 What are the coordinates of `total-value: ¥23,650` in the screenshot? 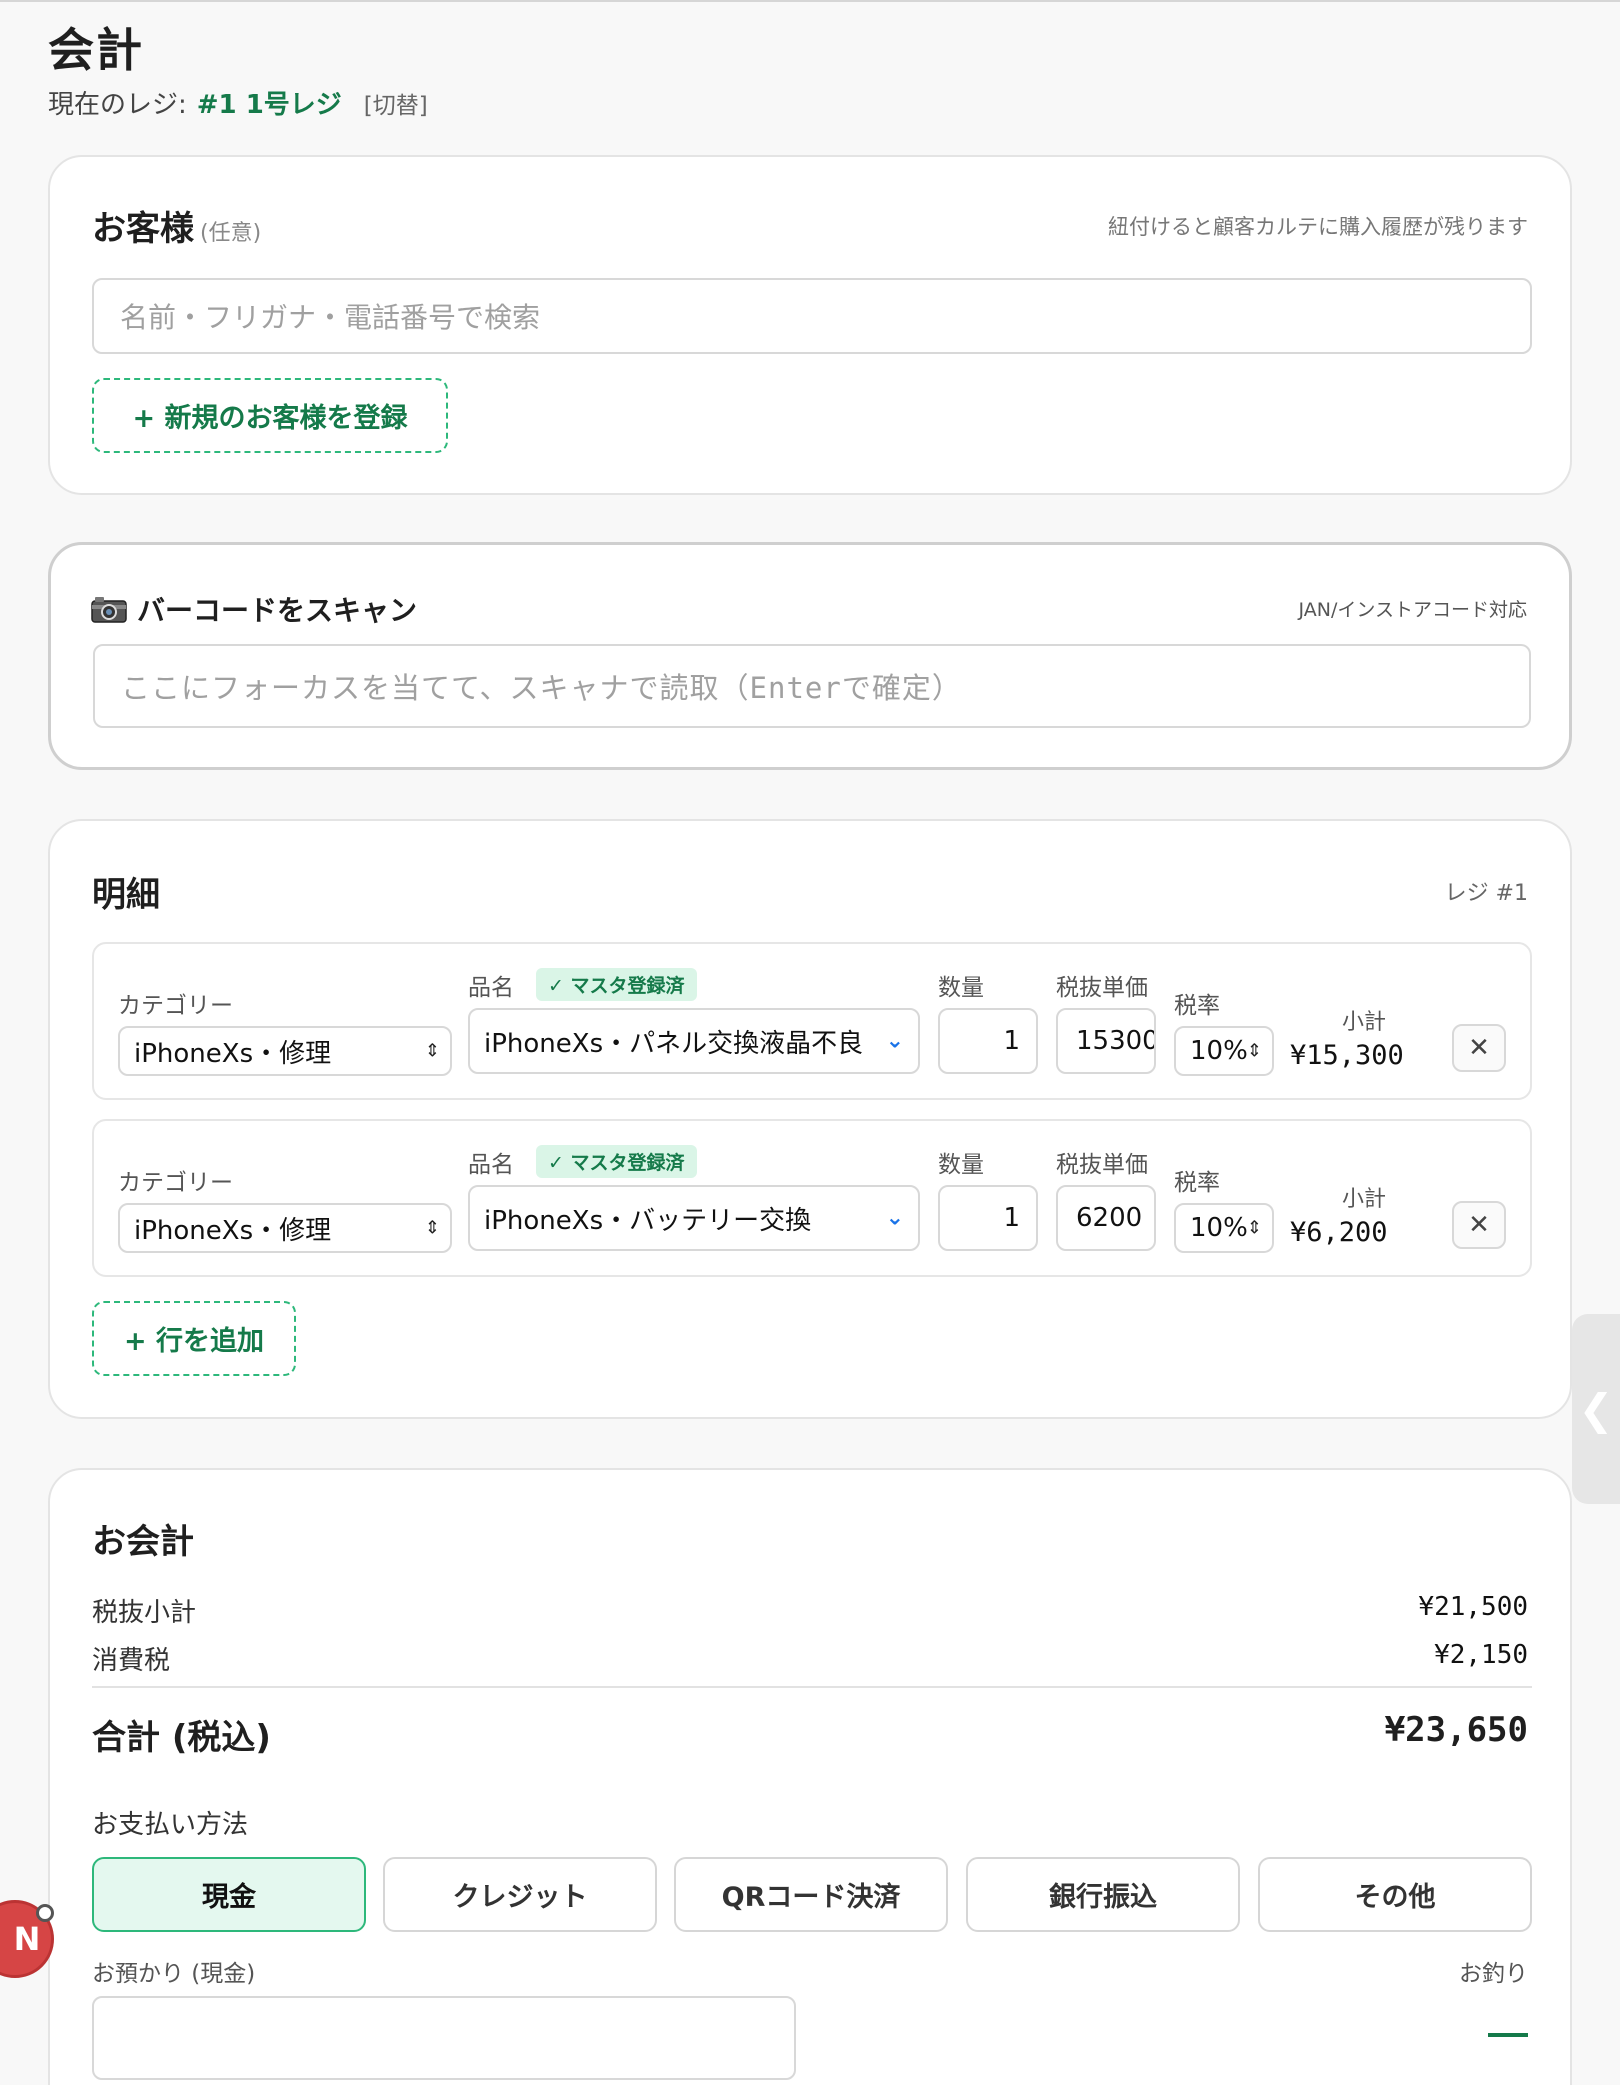 It's located at (1456, 1730).